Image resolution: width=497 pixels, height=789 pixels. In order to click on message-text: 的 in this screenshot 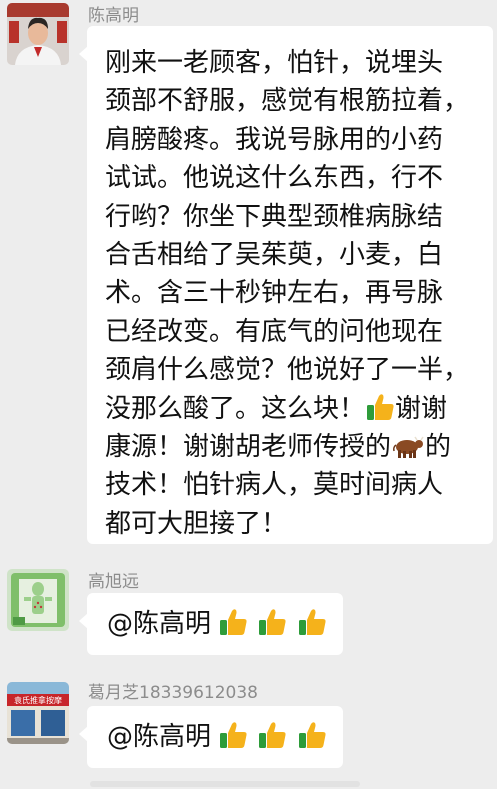, I will do `click(438, 446)`.